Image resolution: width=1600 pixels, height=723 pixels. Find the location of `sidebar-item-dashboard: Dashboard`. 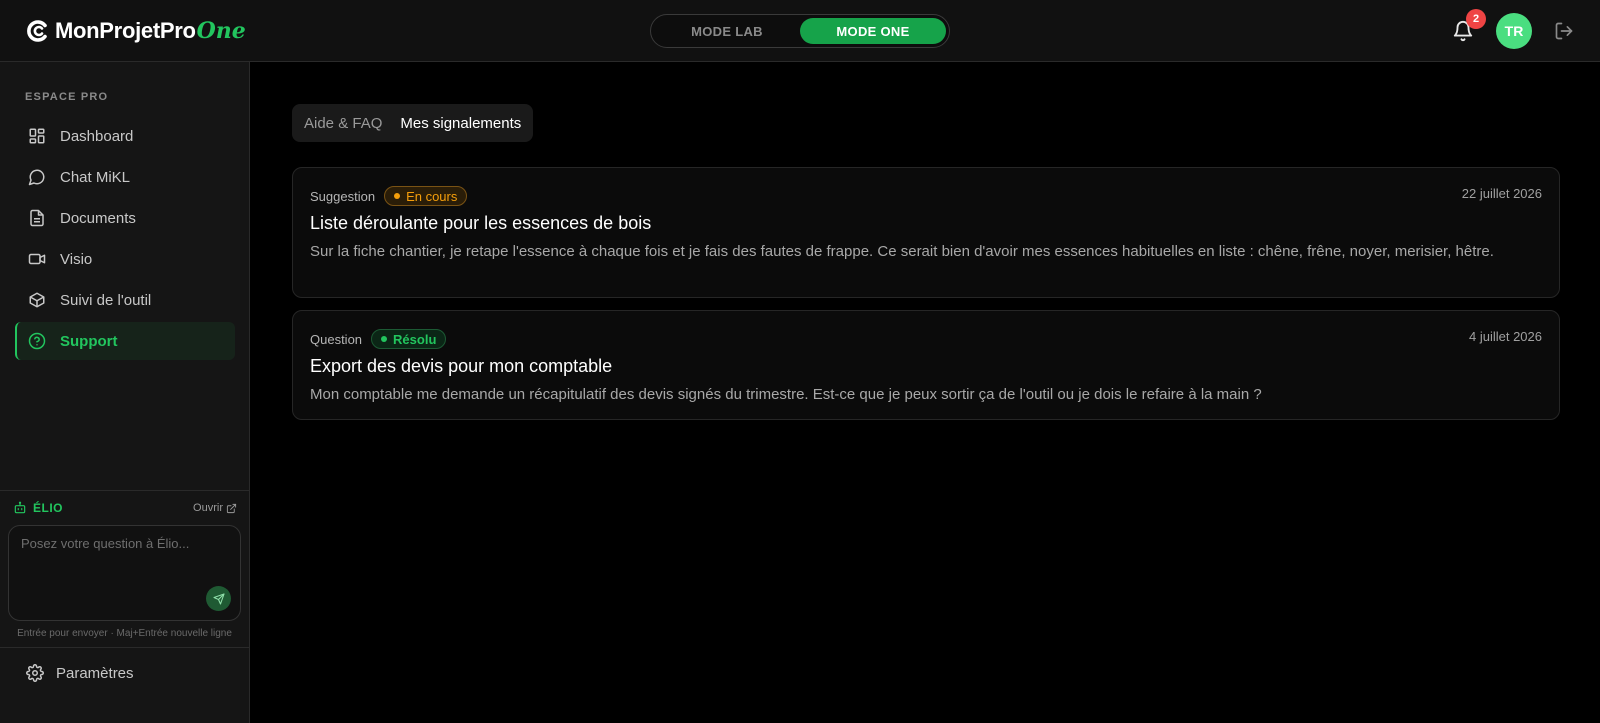

sidebar-item-dashboard: Dashboard is located at coordinates (125, 136).